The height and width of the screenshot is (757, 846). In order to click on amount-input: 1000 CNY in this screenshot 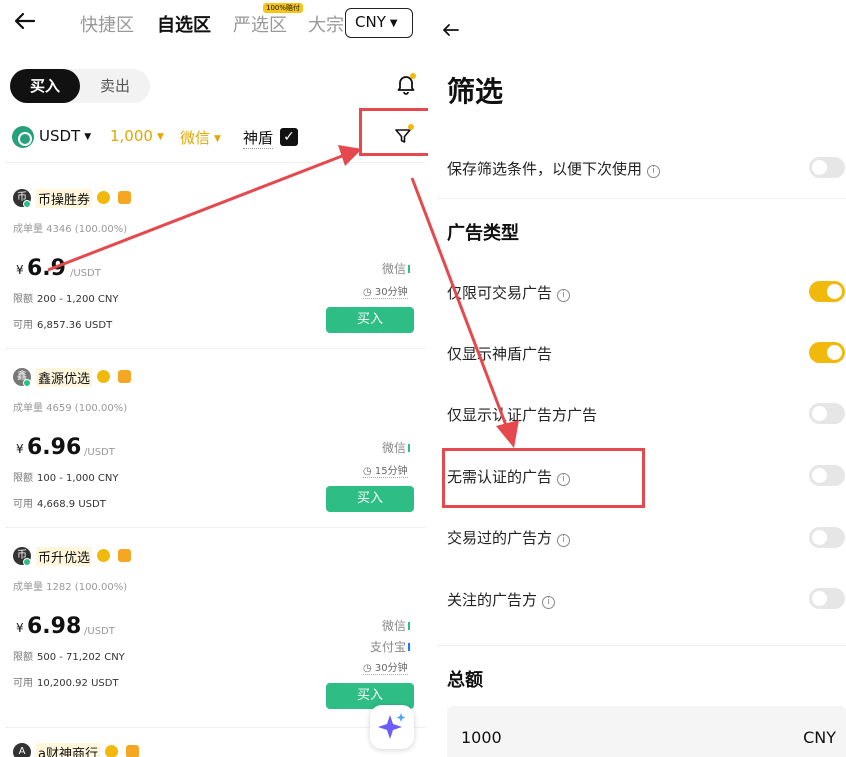, I will do `click(646, 731)`.